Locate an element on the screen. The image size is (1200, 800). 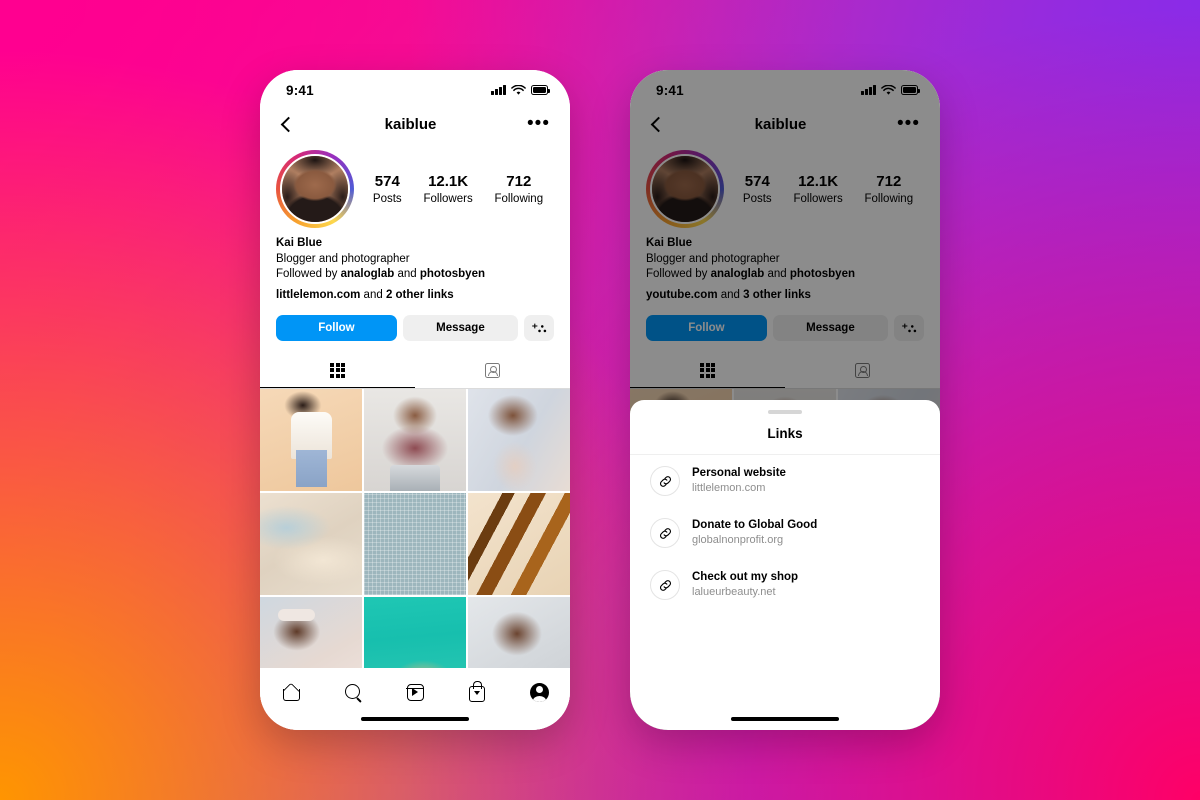
nav-reels is located at coordinates (415, 692).